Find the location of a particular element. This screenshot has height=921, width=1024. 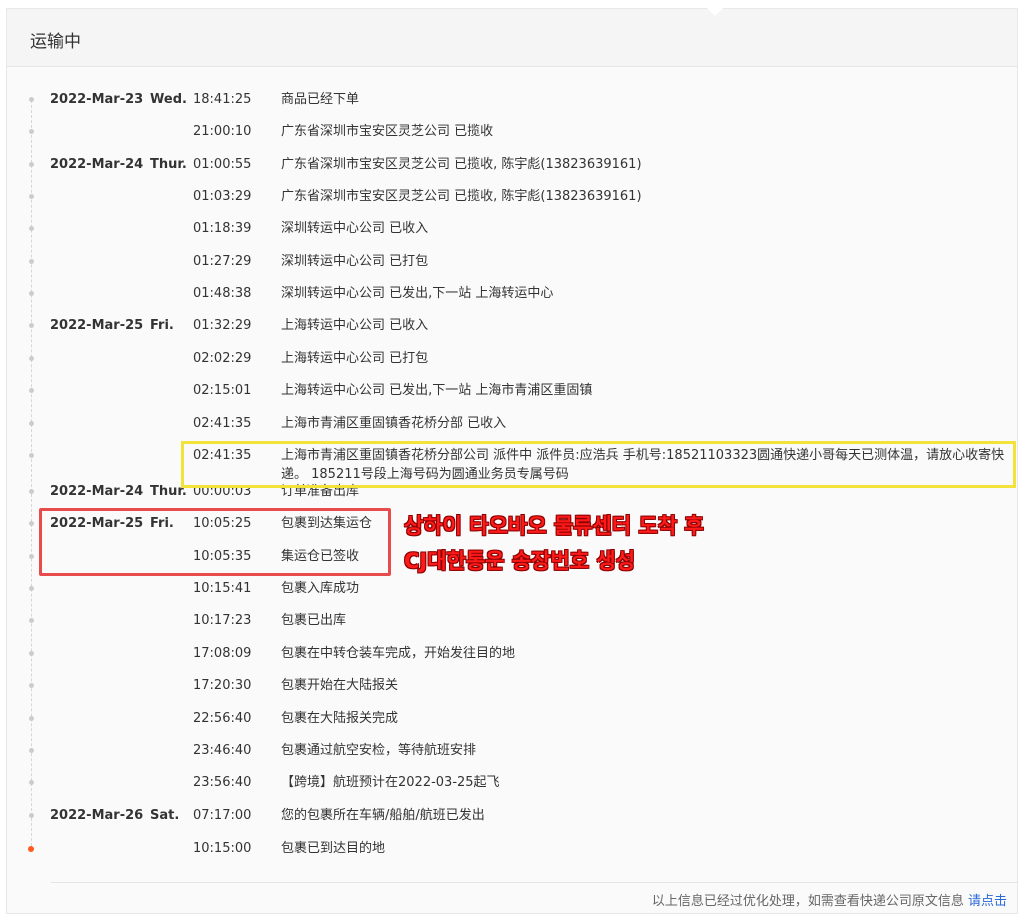

event-weekday: Sat. is located at coordinates (165, 815).